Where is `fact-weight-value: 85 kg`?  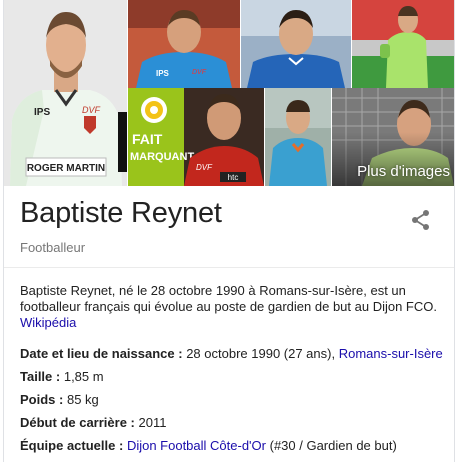 fact-weight-value: 85 kg is located at coordinates (82, 399).